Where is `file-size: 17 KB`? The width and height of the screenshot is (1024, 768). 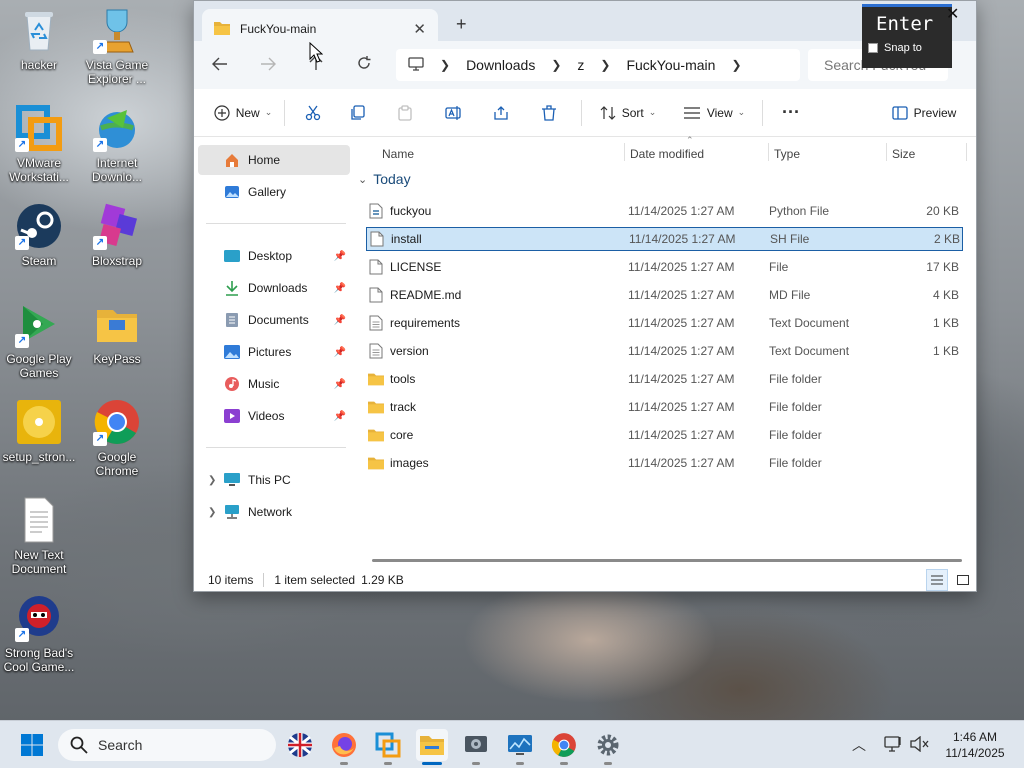 file-size: 17 KB is located at coordinates (942, 267).